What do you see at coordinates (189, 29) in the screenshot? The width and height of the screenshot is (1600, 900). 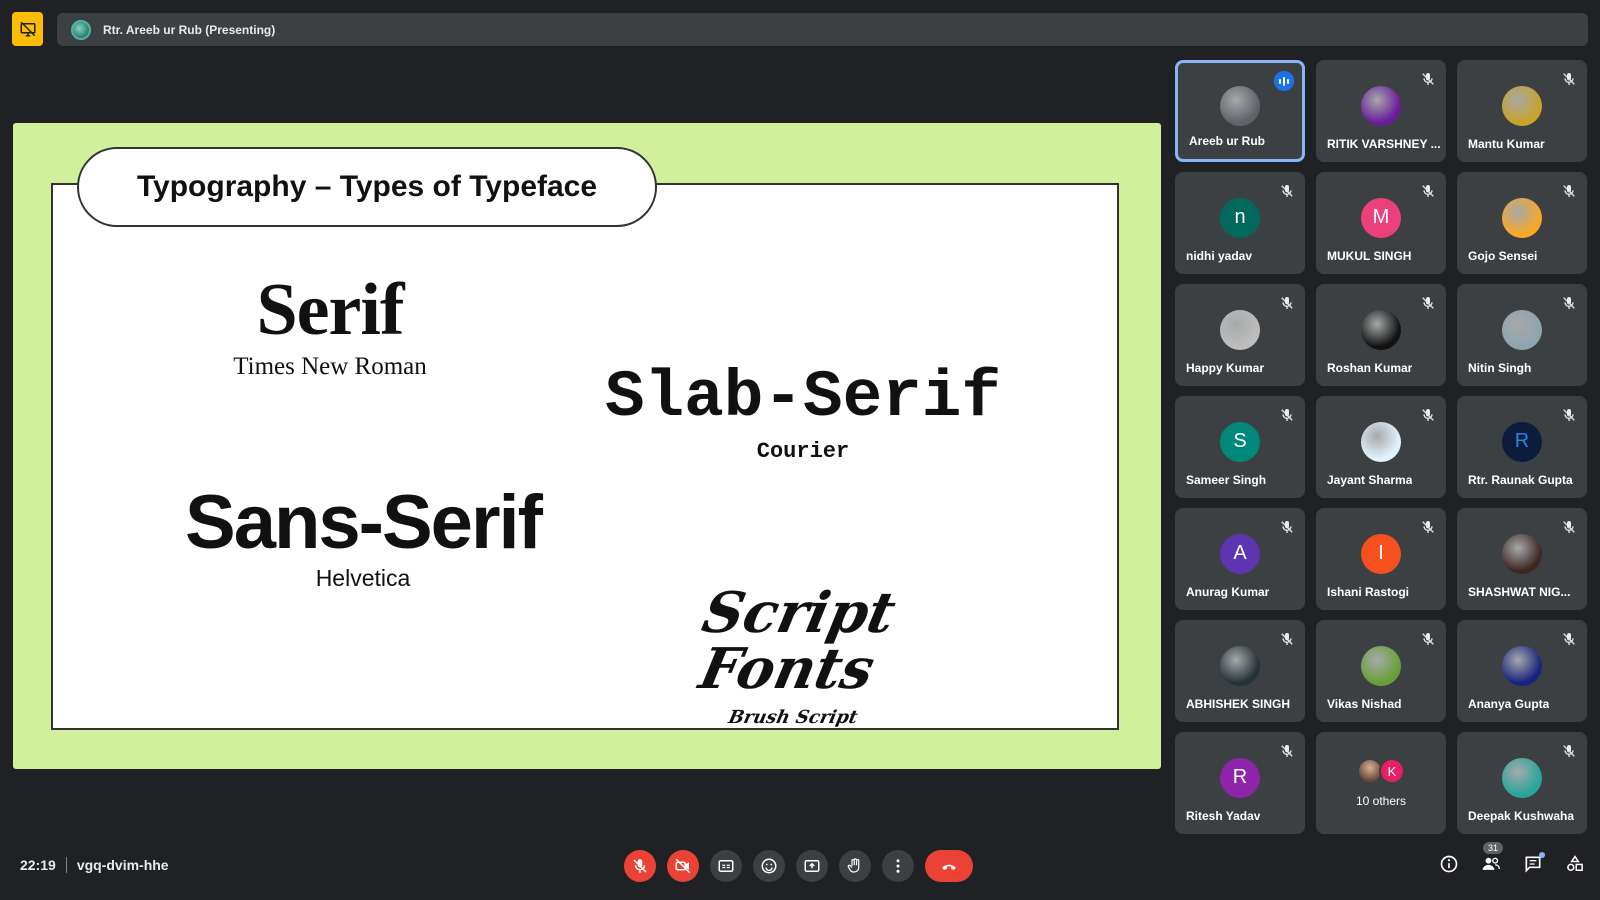 I see `presenter-name: Rtr. Areeb ur Rub (Presenting)` at bounding box center [189, 29].